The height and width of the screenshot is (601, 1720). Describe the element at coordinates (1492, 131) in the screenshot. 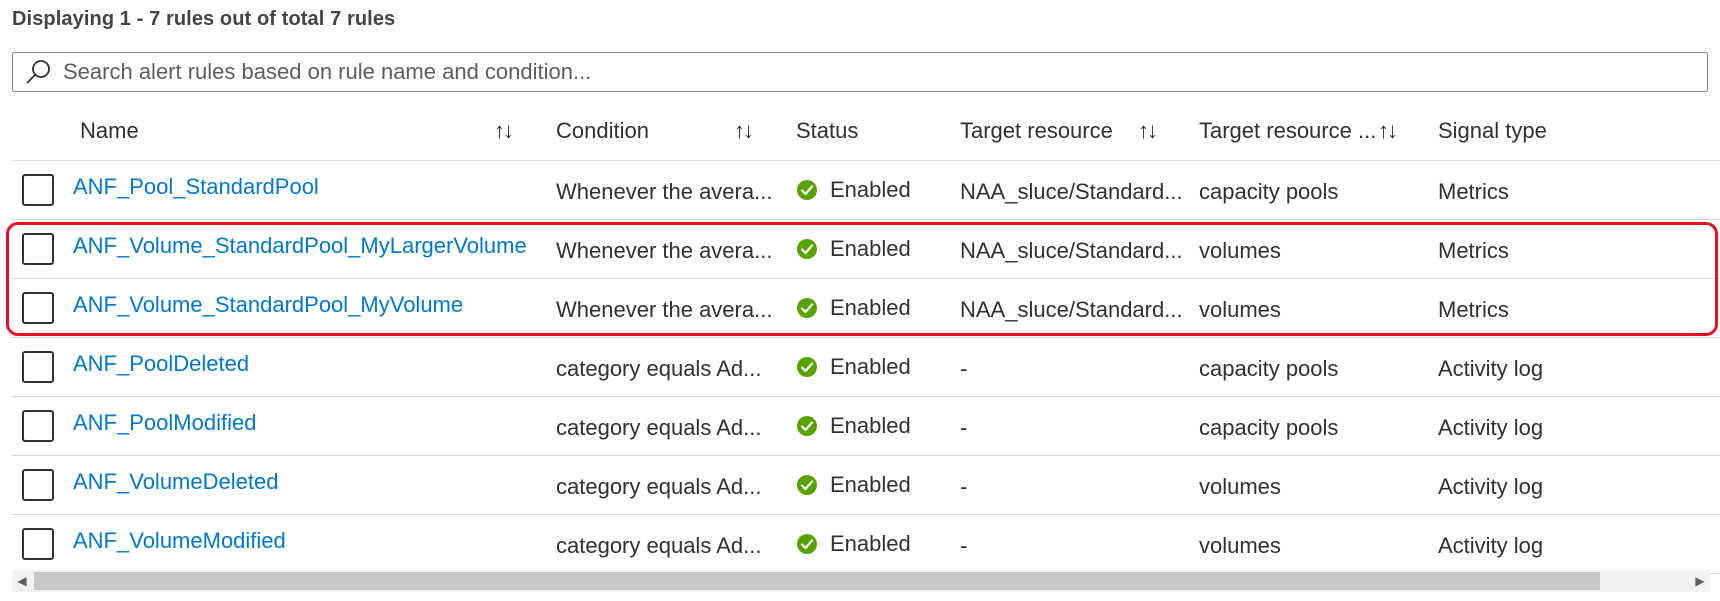

I see `column-header-signal-type: Signal type` at that location.